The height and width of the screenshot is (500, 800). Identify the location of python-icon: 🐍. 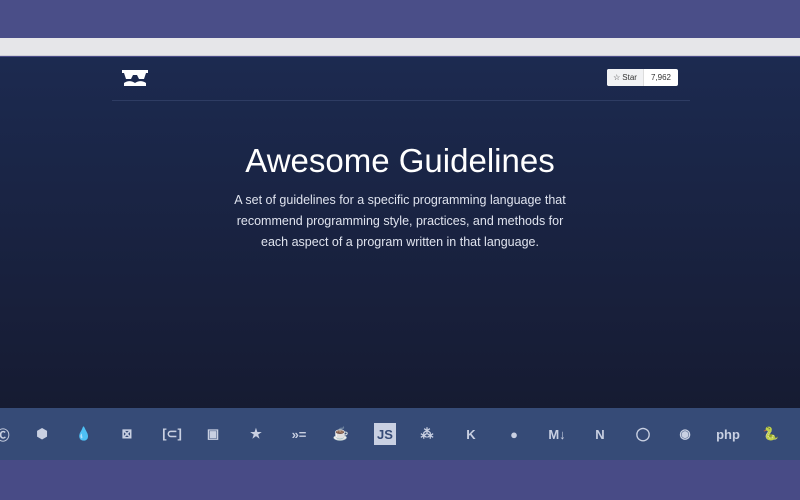
(771, 434).